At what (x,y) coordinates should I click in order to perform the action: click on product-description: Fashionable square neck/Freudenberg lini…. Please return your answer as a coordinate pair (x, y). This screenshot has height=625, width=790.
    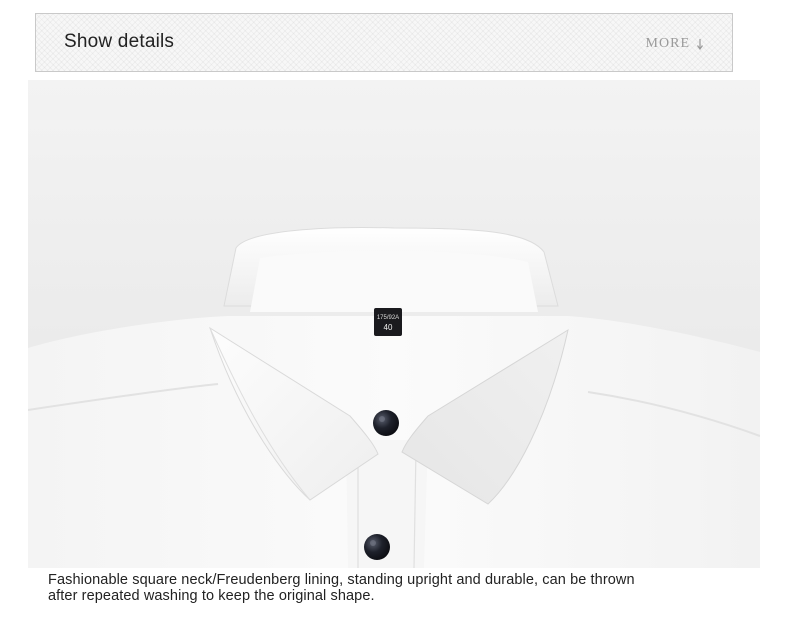
    Looking at the image, I should click on (341, 588).